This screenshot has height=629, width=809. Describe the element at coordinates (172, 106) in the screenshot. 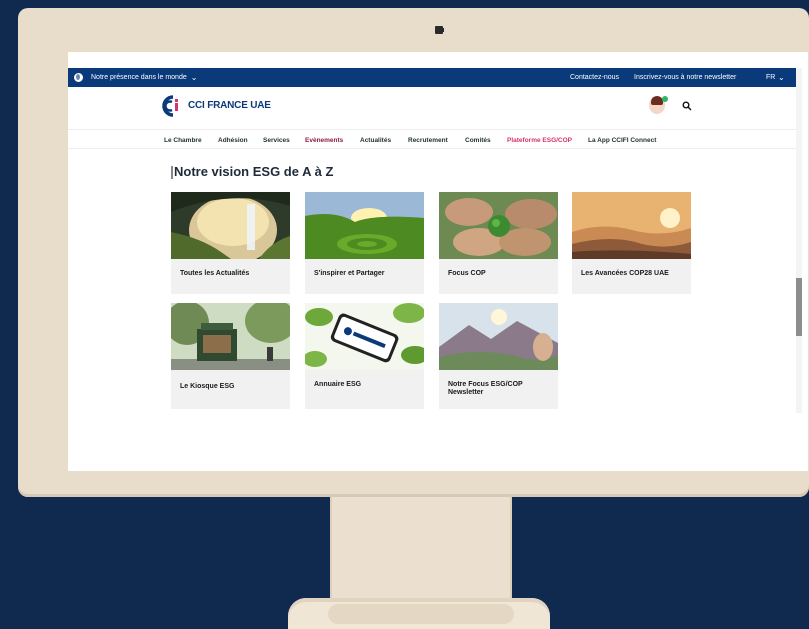

I see `cci-logo-icon` at that location.